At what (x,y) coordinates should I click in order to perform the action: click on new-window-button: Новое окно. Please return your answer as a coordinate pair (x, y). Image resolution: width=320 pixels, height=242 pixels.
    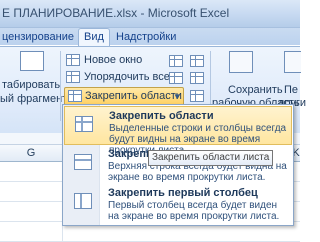
    Looking at the image, I should click on (125, 60).